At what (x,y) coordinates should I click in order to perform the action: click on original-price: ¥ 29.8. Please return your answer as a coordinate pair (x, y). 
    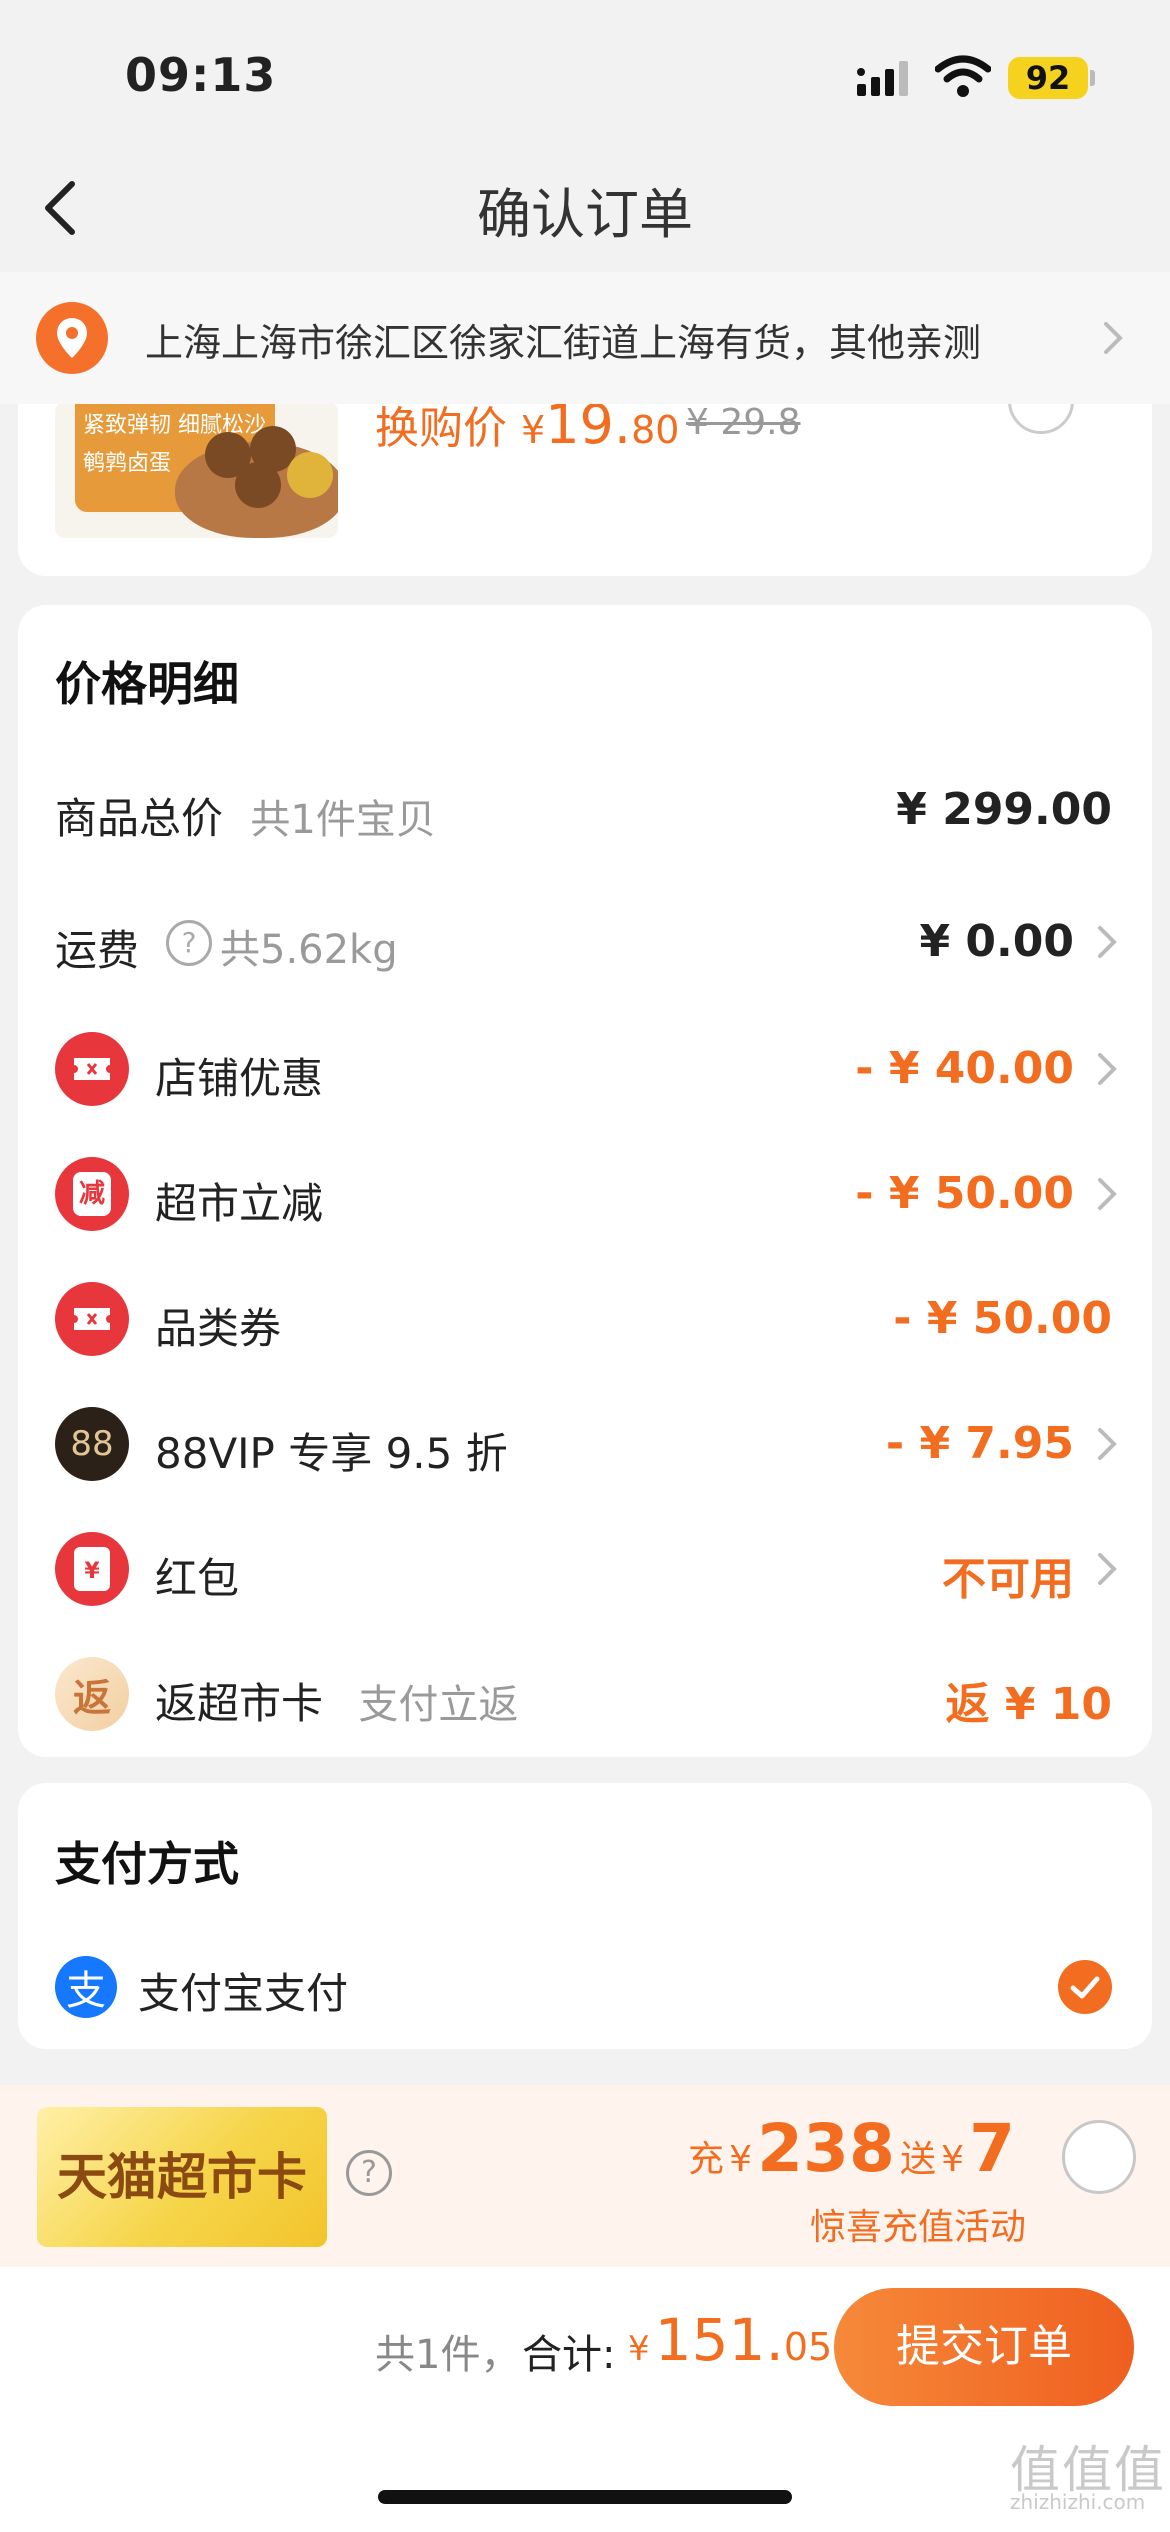
    Looking at the image, I should click on (743, 422).